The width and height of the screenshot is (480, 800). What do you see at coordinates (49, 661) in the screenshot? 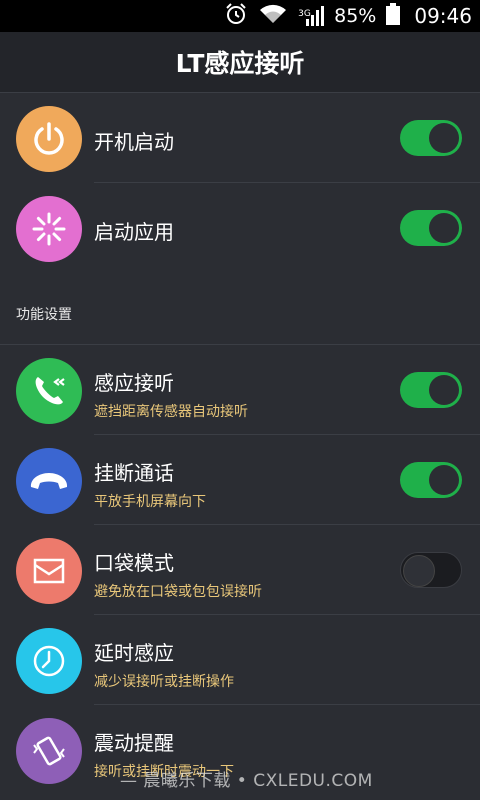
I see `clock-icon` at bounding box center [49, 661].